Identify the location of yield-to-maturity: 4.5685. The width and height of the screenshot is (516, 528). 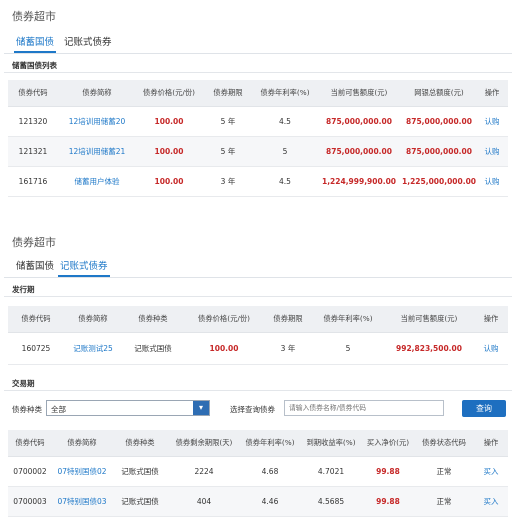
(331, 501).